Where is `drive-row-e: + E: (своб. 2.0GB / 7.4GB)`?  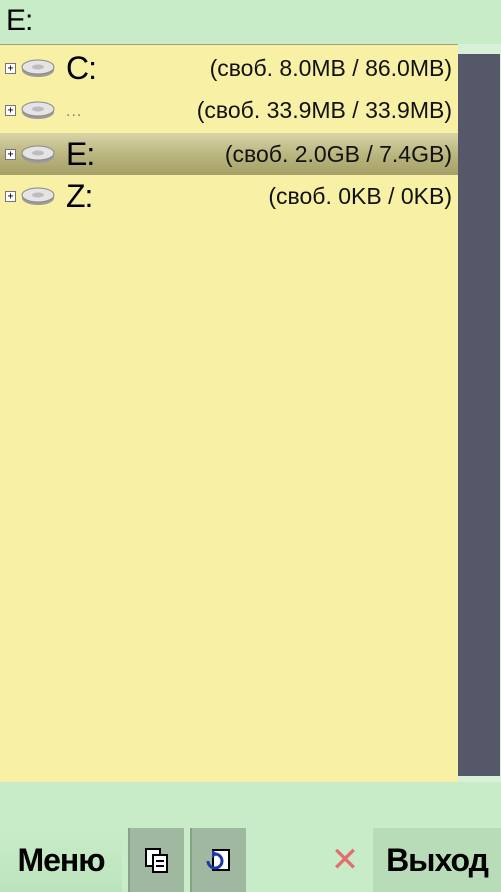
drive-row-e: + E: (своб. 2.0GB / 7.4GB) is located at coordinates (229, 154).